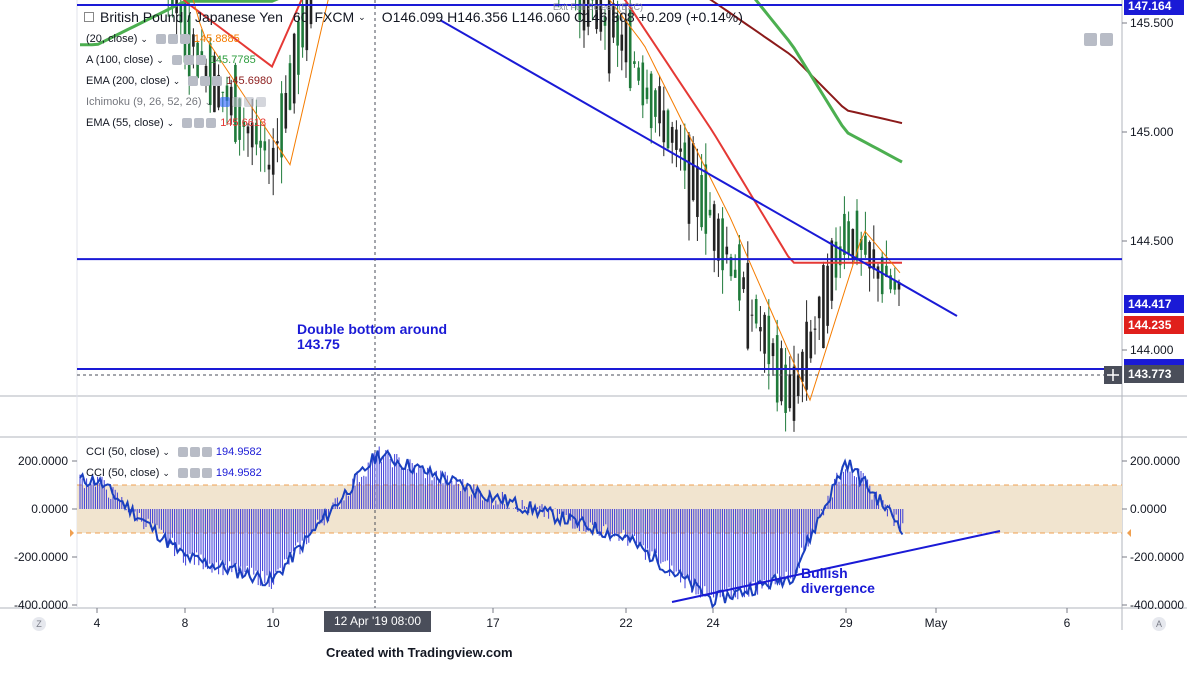 This screenshot has height=682, width=1187. I want to click on interval: 60, so click(301, 17).